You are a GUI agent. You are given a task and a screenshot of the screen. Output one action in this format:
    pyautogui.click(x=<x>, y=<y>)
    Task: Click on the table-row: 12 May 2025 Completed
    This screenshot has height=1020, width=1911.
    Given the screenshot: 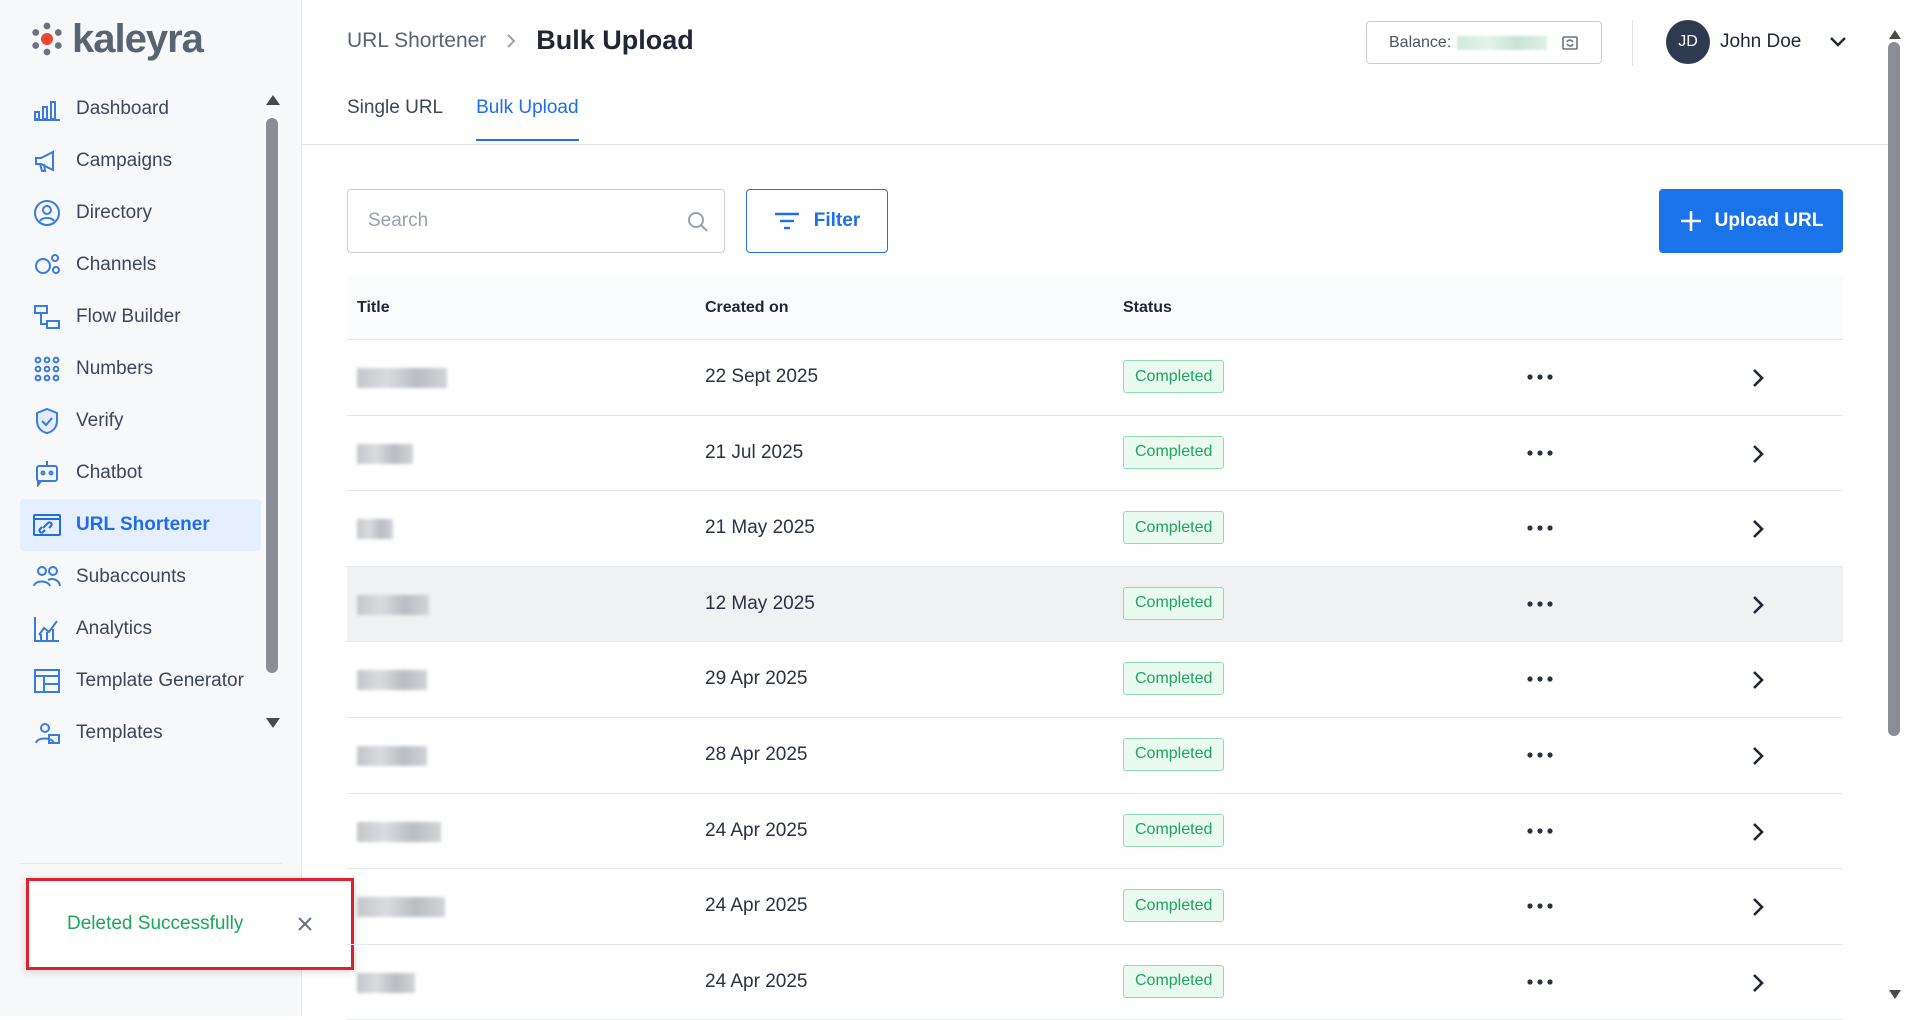 What is the action you would take?
    pyautogui.click(x=1095, y=604)
    